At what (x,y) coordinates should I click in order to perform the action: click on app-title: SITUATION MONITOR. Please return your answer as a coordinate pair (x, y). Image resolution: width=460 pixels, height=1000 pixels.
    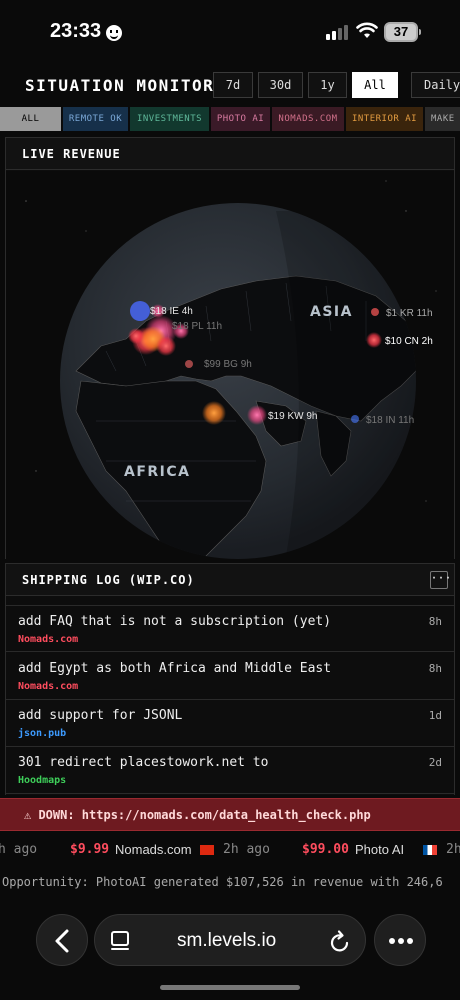
    Looking at the image, I should click on (120, 85).